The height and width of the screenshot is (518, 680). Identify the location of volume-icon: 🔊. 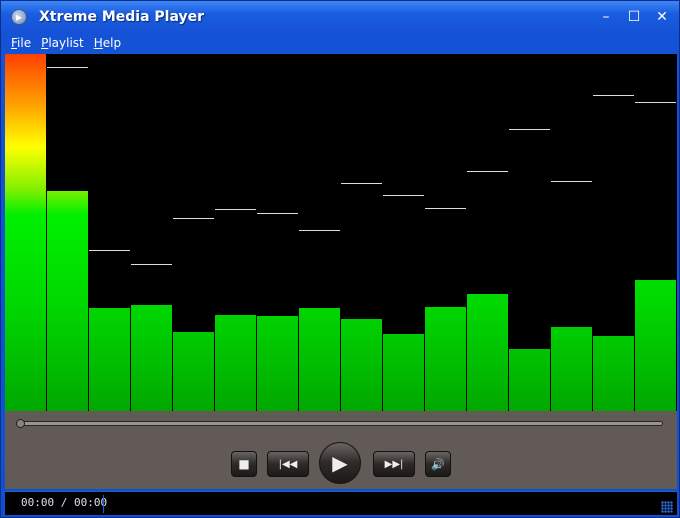
(438, 464).